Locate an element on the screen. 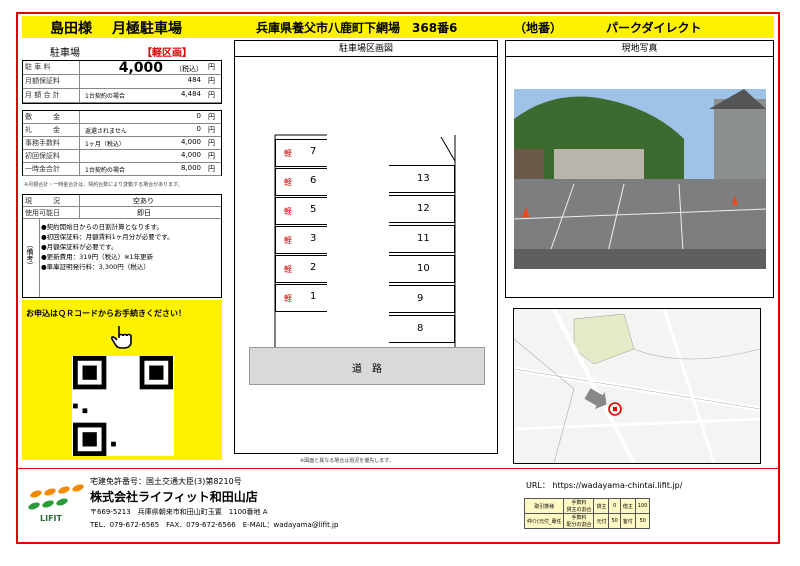 This screenshot has width=800, height=566. license-number: 宅建免許番号：国土交通大臣(3)第8210号 is located at coordinates (166, 481).